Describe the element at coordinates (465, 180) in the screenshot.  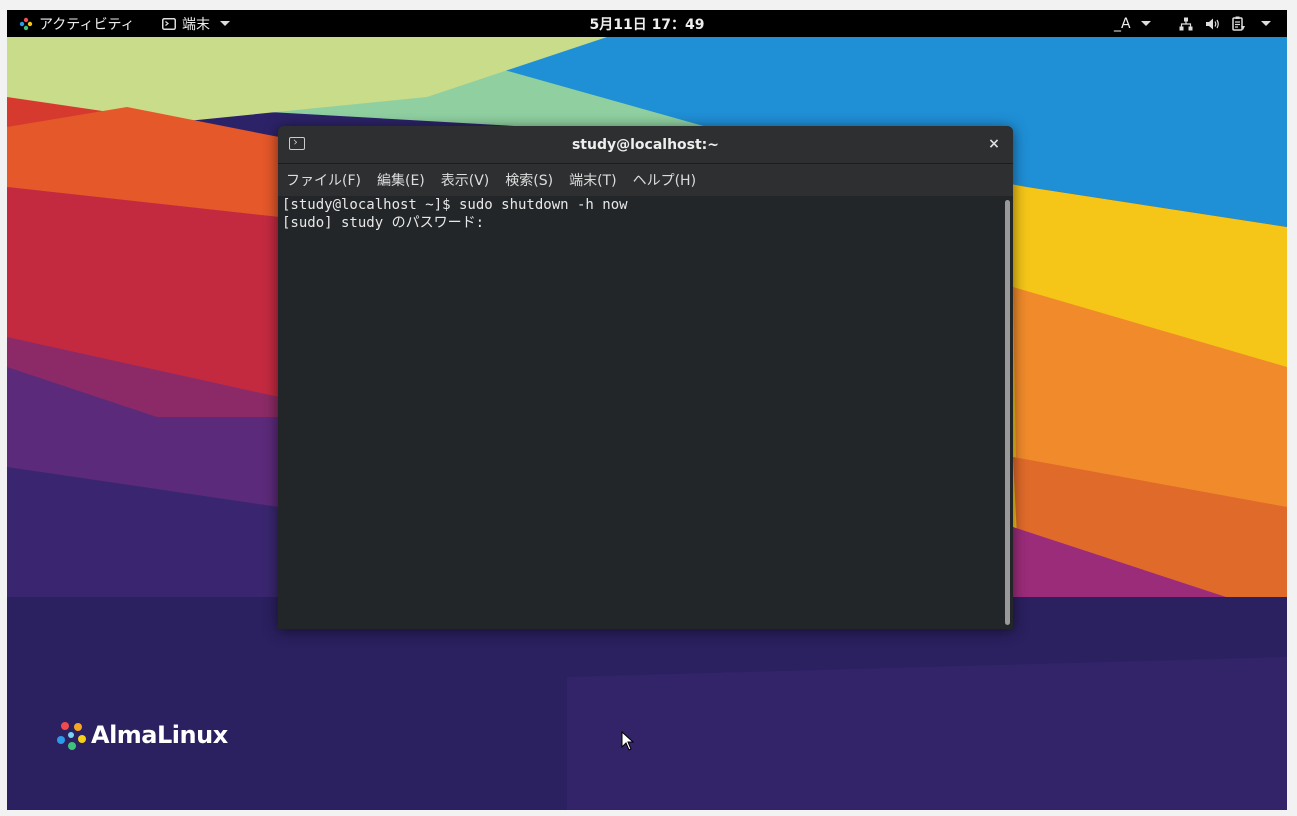
I see `menu-view: 表示(V)` at that location.